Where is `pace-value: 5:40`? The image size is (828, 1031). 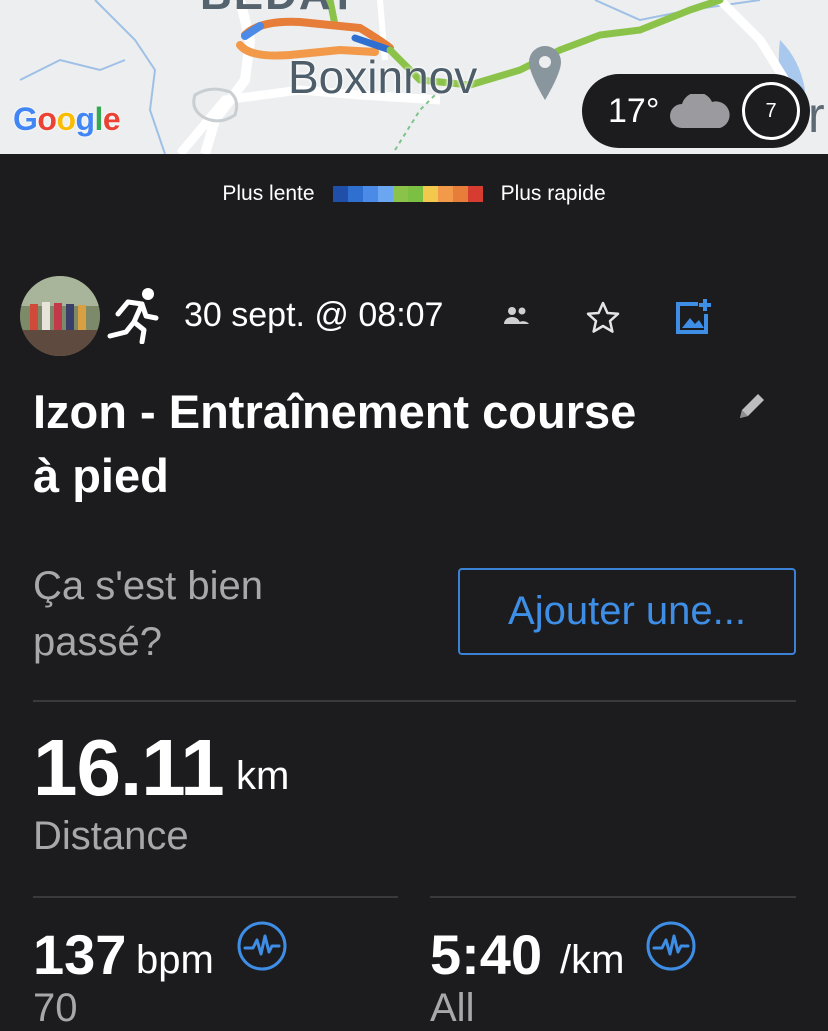 pace-value: 5:40 is located at coordinates (486, 954).